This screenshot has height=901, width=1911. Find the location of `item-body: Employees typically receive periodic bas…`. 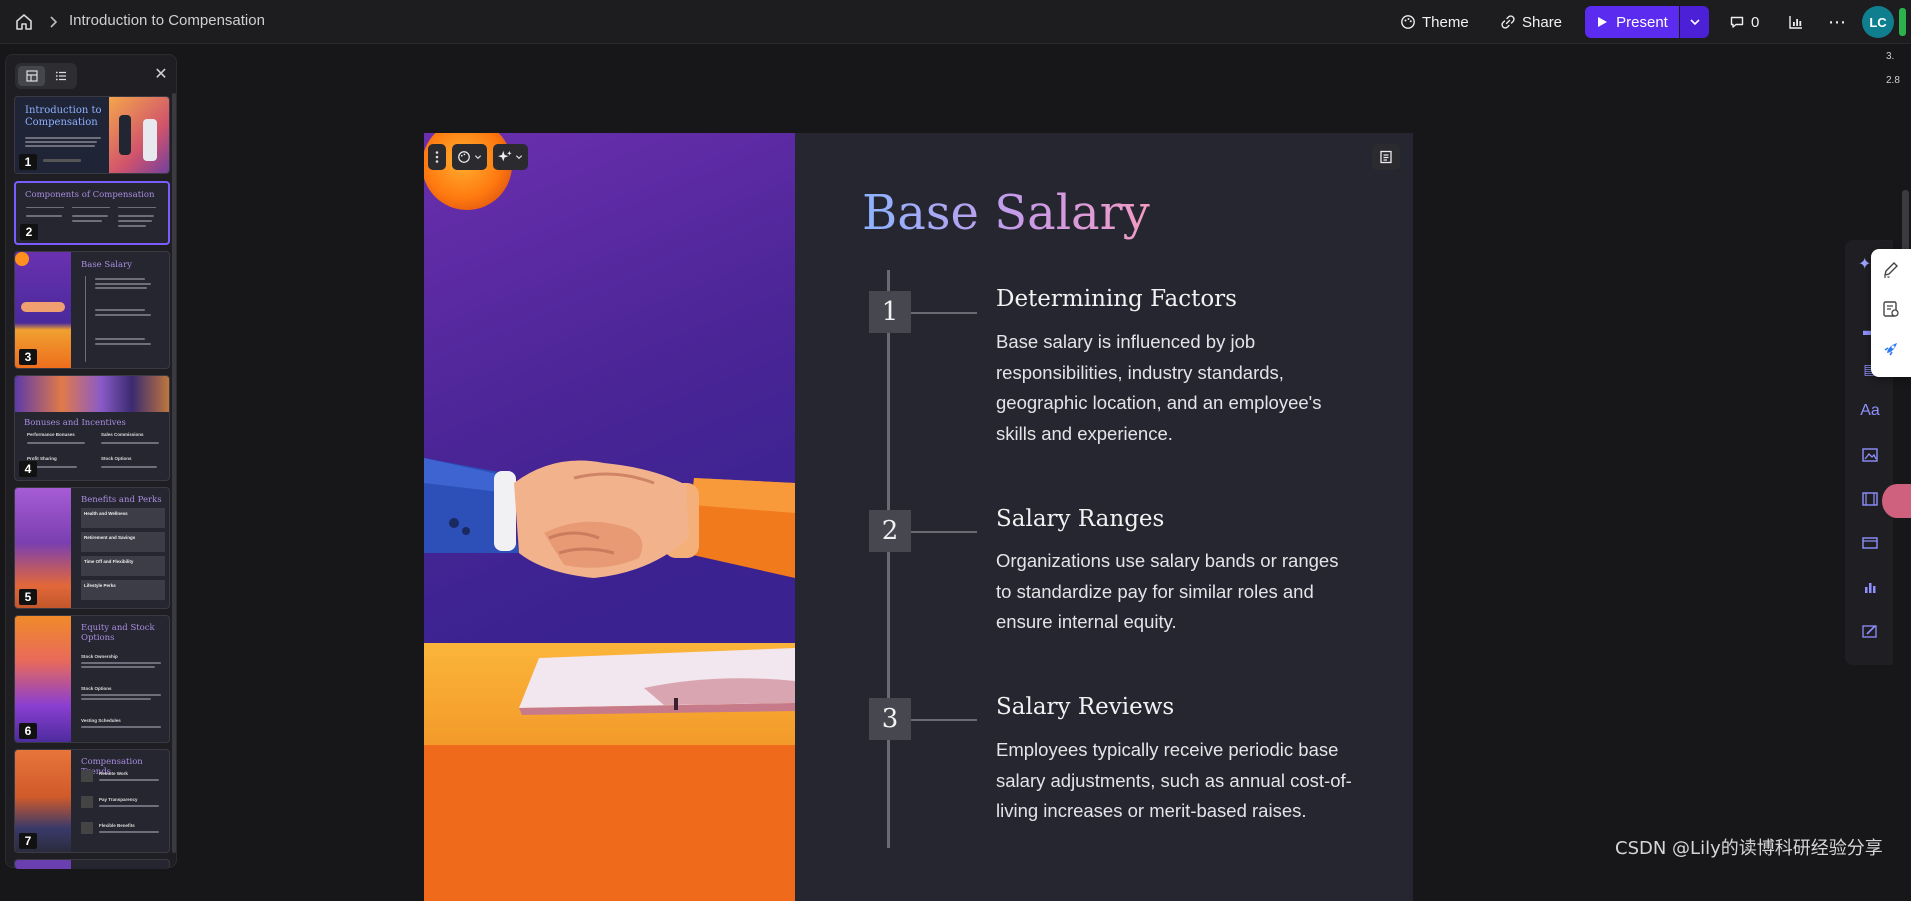

item-body: Employees typically receive periodic bas… is located at coordinates (1176, 781).